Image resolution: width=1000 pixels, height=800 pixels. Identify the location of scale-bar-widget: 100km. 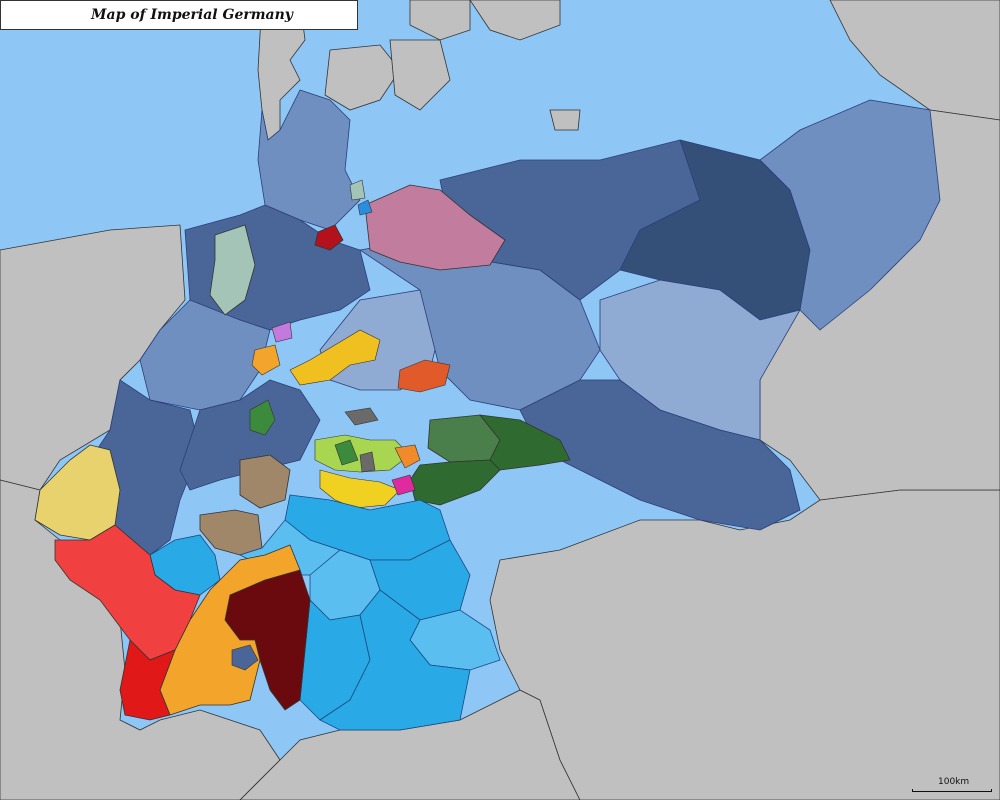
(952, 785).